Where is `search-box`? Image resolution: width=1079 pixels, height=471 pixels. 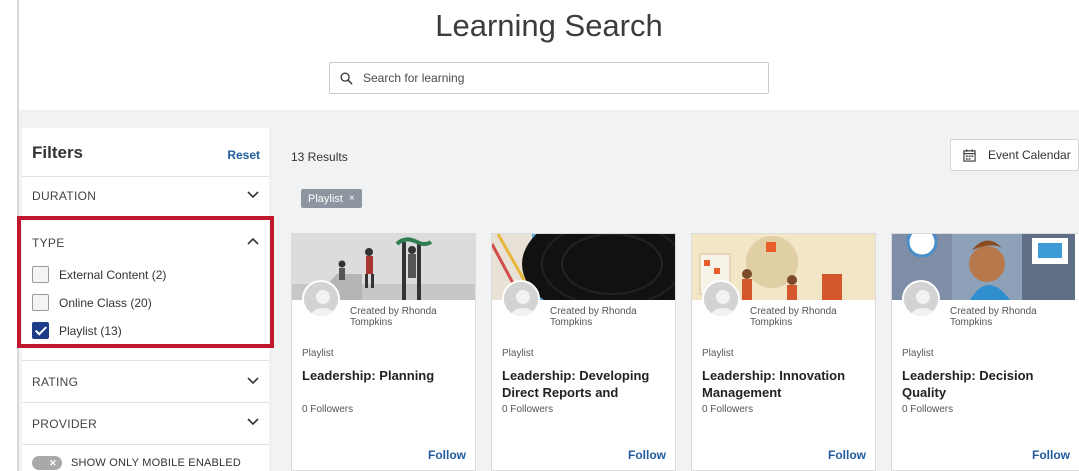 search-box is located at coordinates (549, 78).